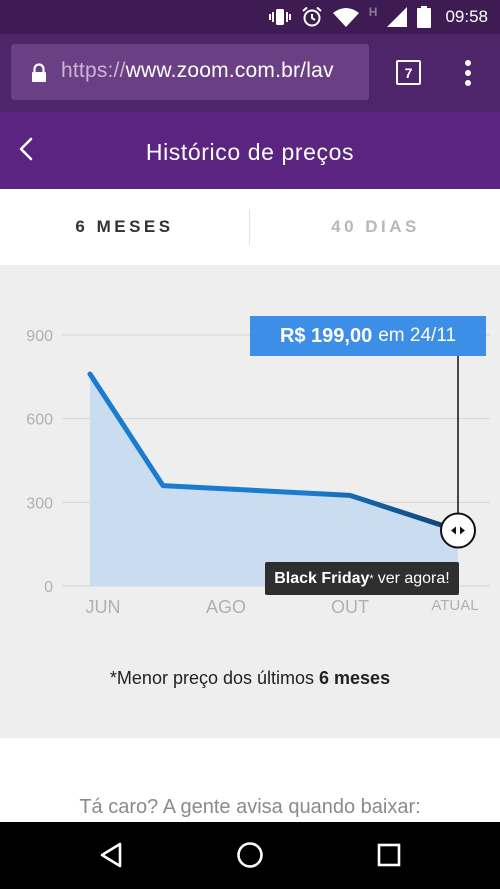 The image size is (500, 889). I want to click on y-tick-label: 600, so click(39, 420).